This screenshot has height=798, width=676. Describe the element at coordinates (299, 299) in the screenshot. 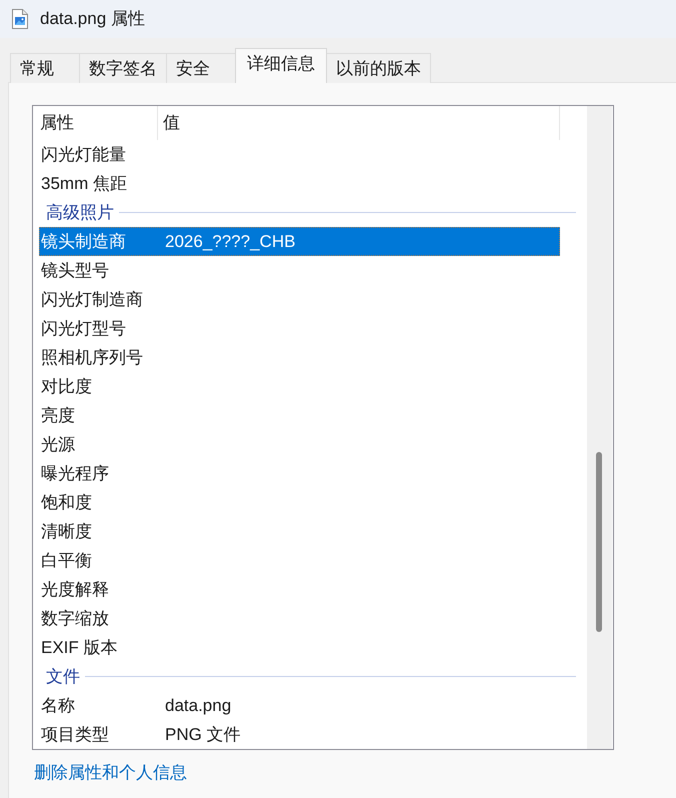

I see `property-row: 闪光灯制造商` at that location.